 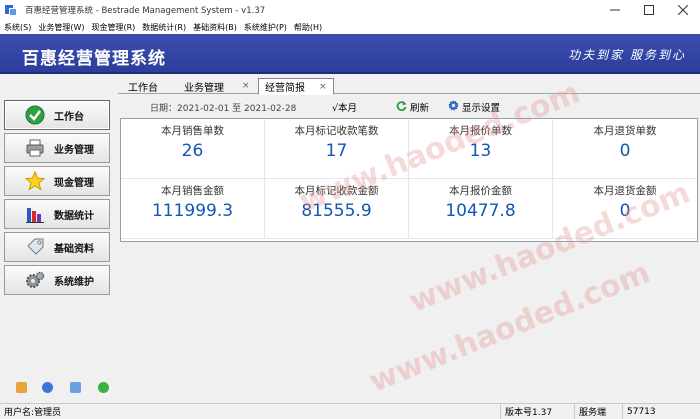 I want to click on status-server-label: 服务端, so click(x=598, y=411).